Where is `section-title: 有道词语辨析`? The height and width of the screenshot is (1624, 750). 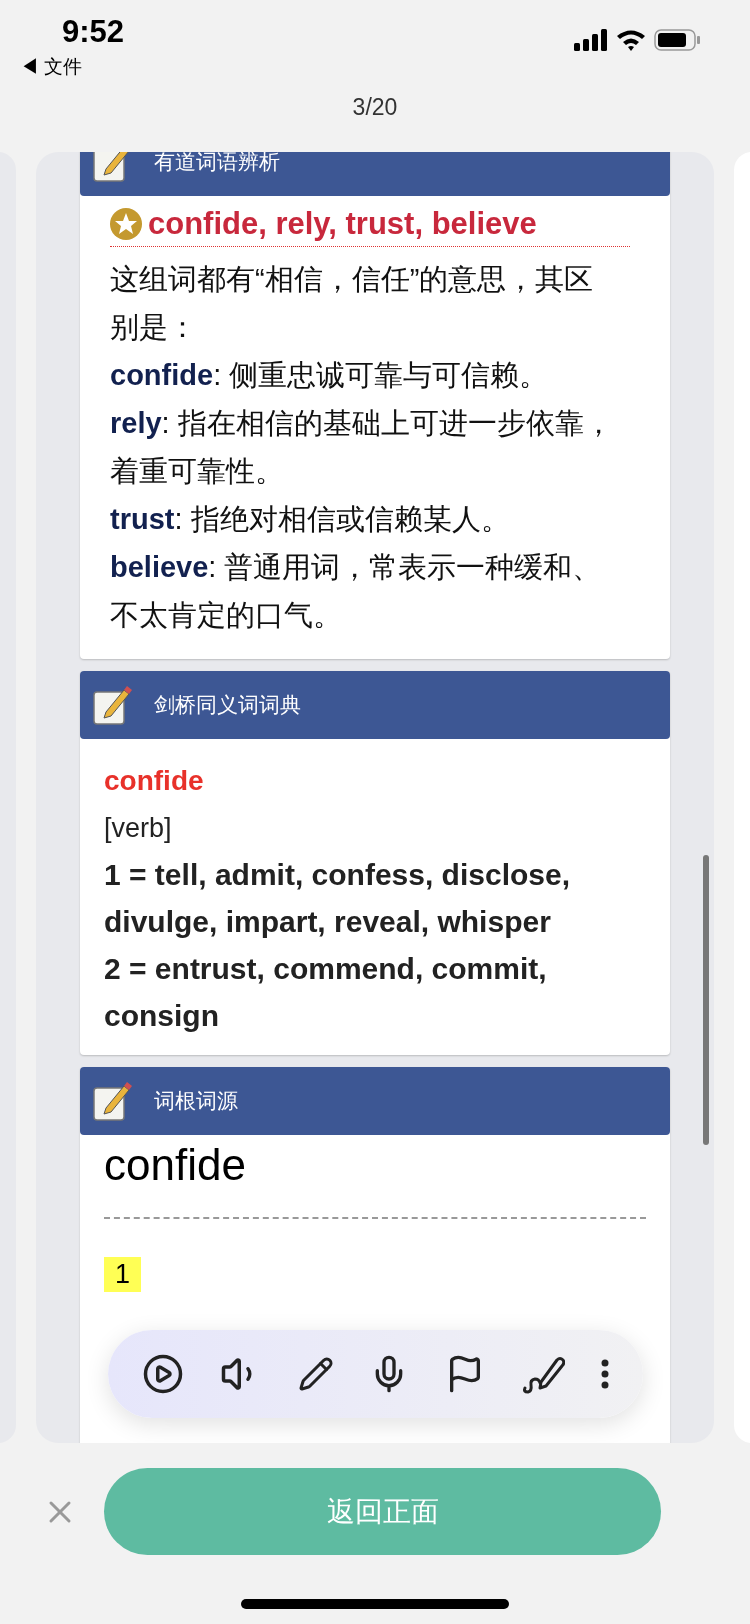 section-title: 有道词语辨析 is located at coordinates (217, 163).